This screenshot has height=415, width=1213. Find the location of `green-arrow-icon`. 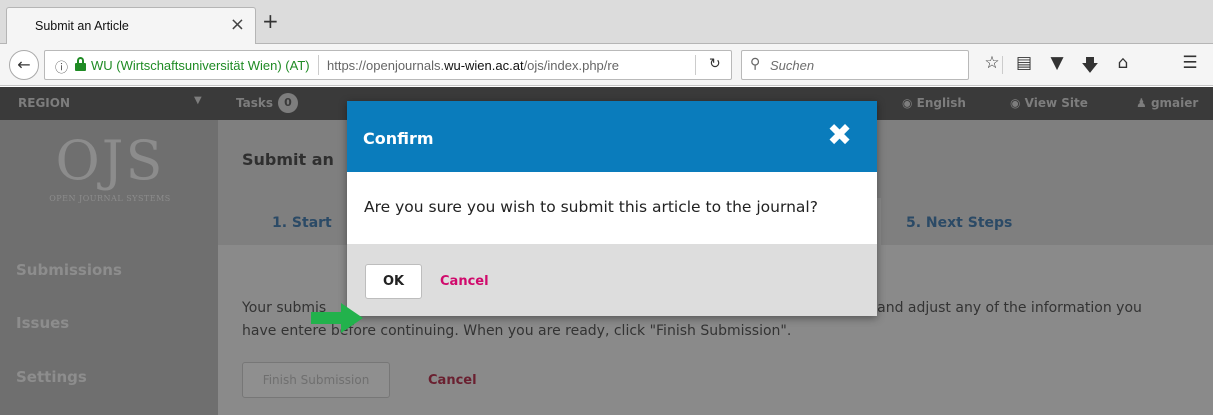

green-arrow-icon is located at coordinates (337, 318).